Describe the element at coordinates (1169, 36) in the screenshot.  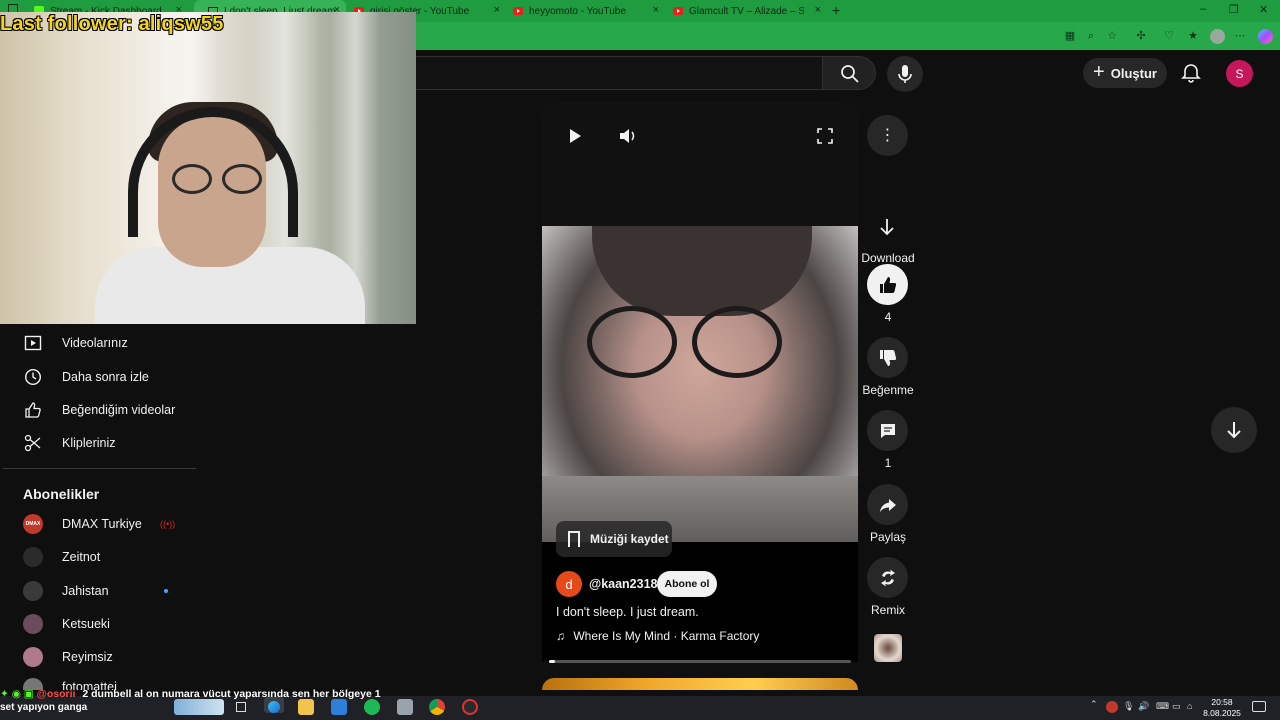
I see `browser-essentials-icon: ♡` at that location.